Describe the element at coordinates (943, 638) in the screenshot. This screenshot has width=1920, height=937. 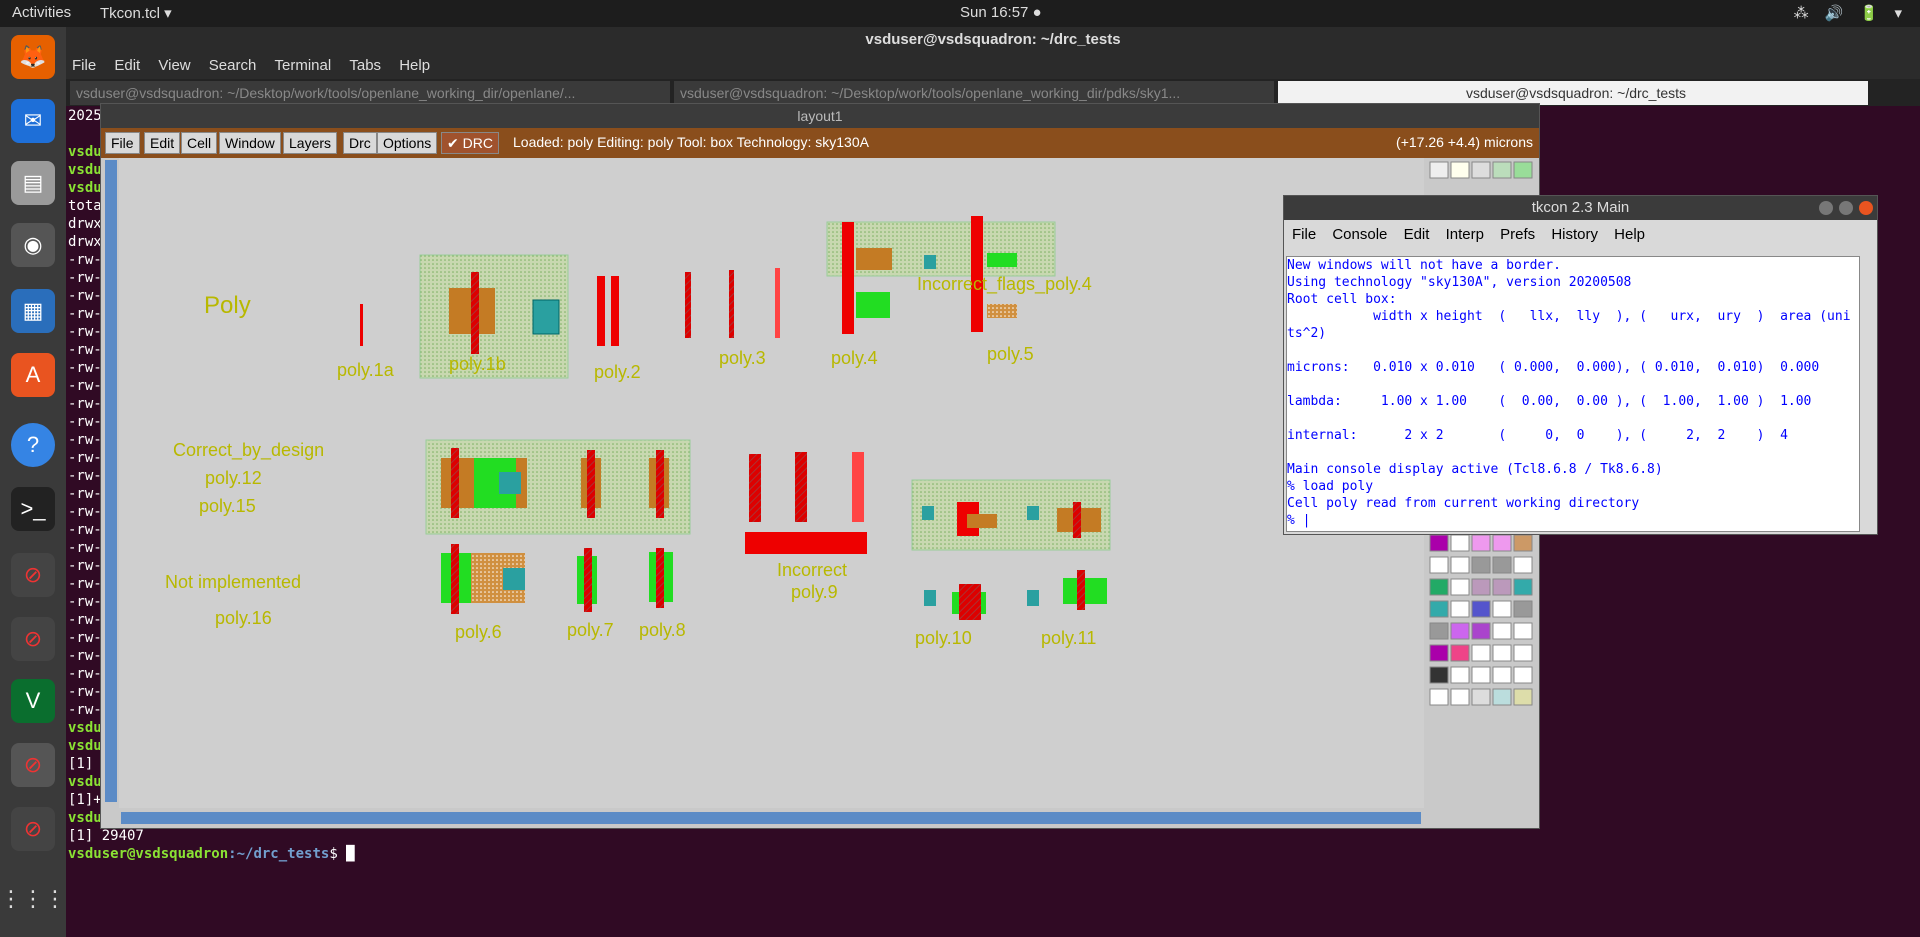
I see `label-poly-10: poly.10` at that location.